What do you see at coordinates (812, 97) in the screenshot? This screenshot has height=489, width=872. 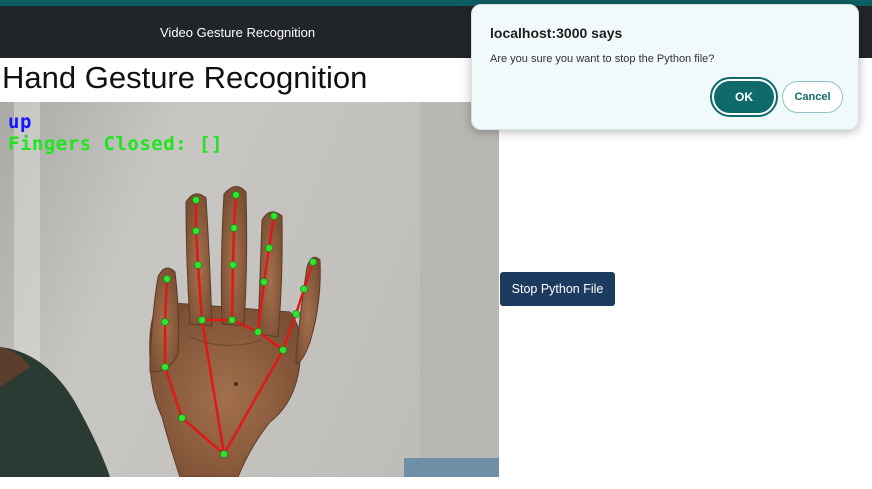 I see `dialog-cancel-button: Cancel` at bounding box center [812, 97].